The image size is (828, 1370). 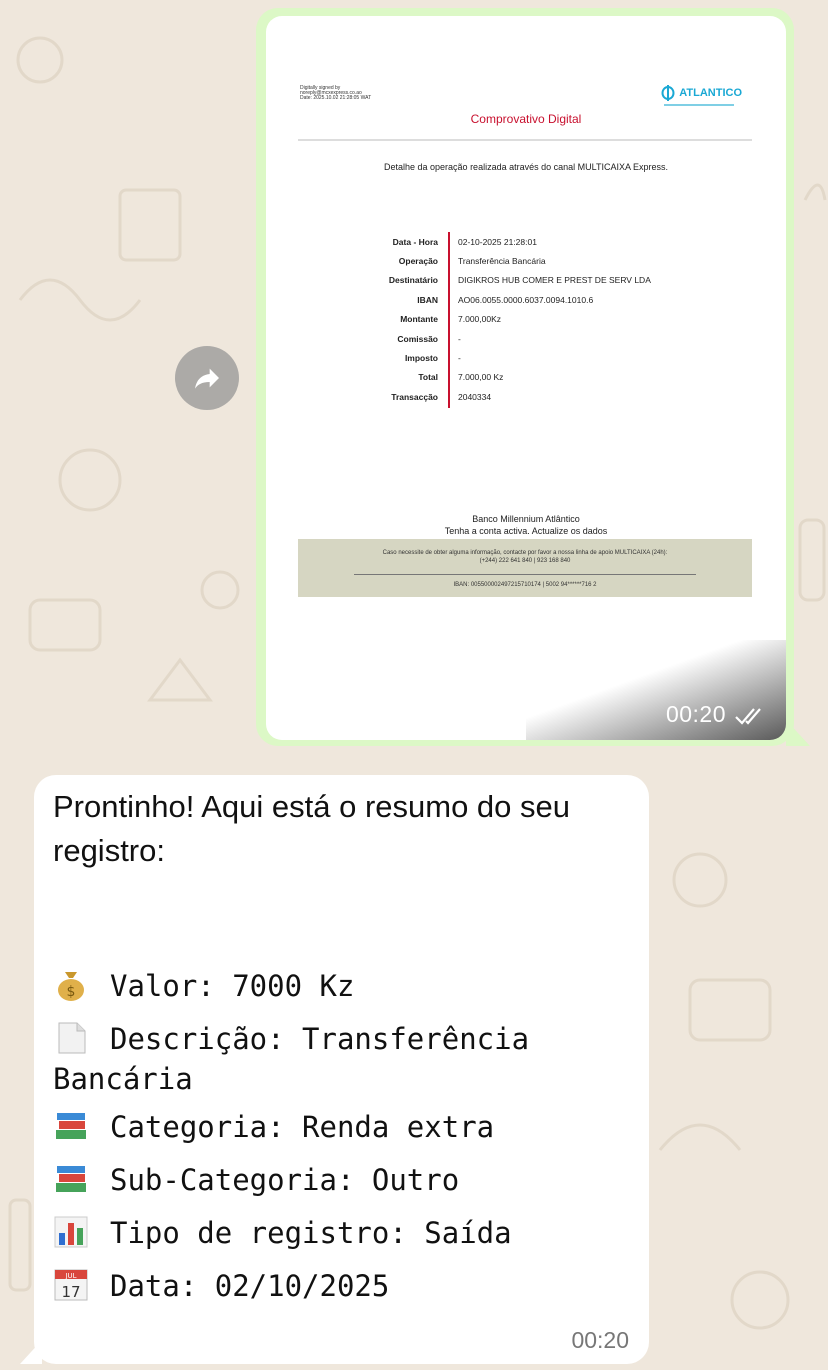 What do you see at coordinates (311, 1233) in the screenshot?
I see `summary-value: Tipo de registro: Saída` at bounding box center [311, 1233].